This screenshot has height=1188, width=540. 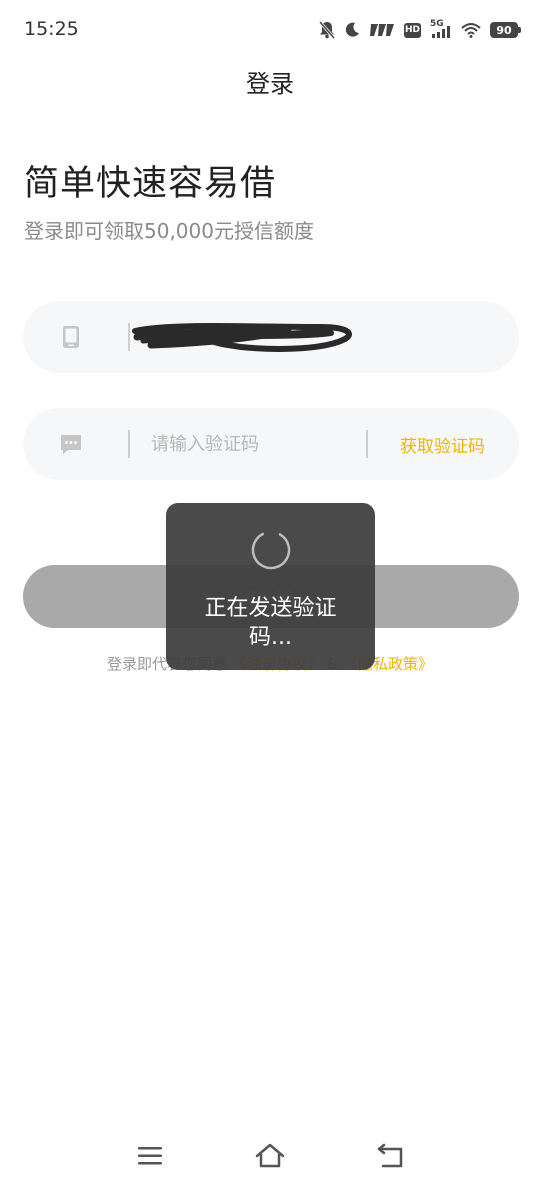 I want to click on battery-icon: 90, so click(x=505, y=30).